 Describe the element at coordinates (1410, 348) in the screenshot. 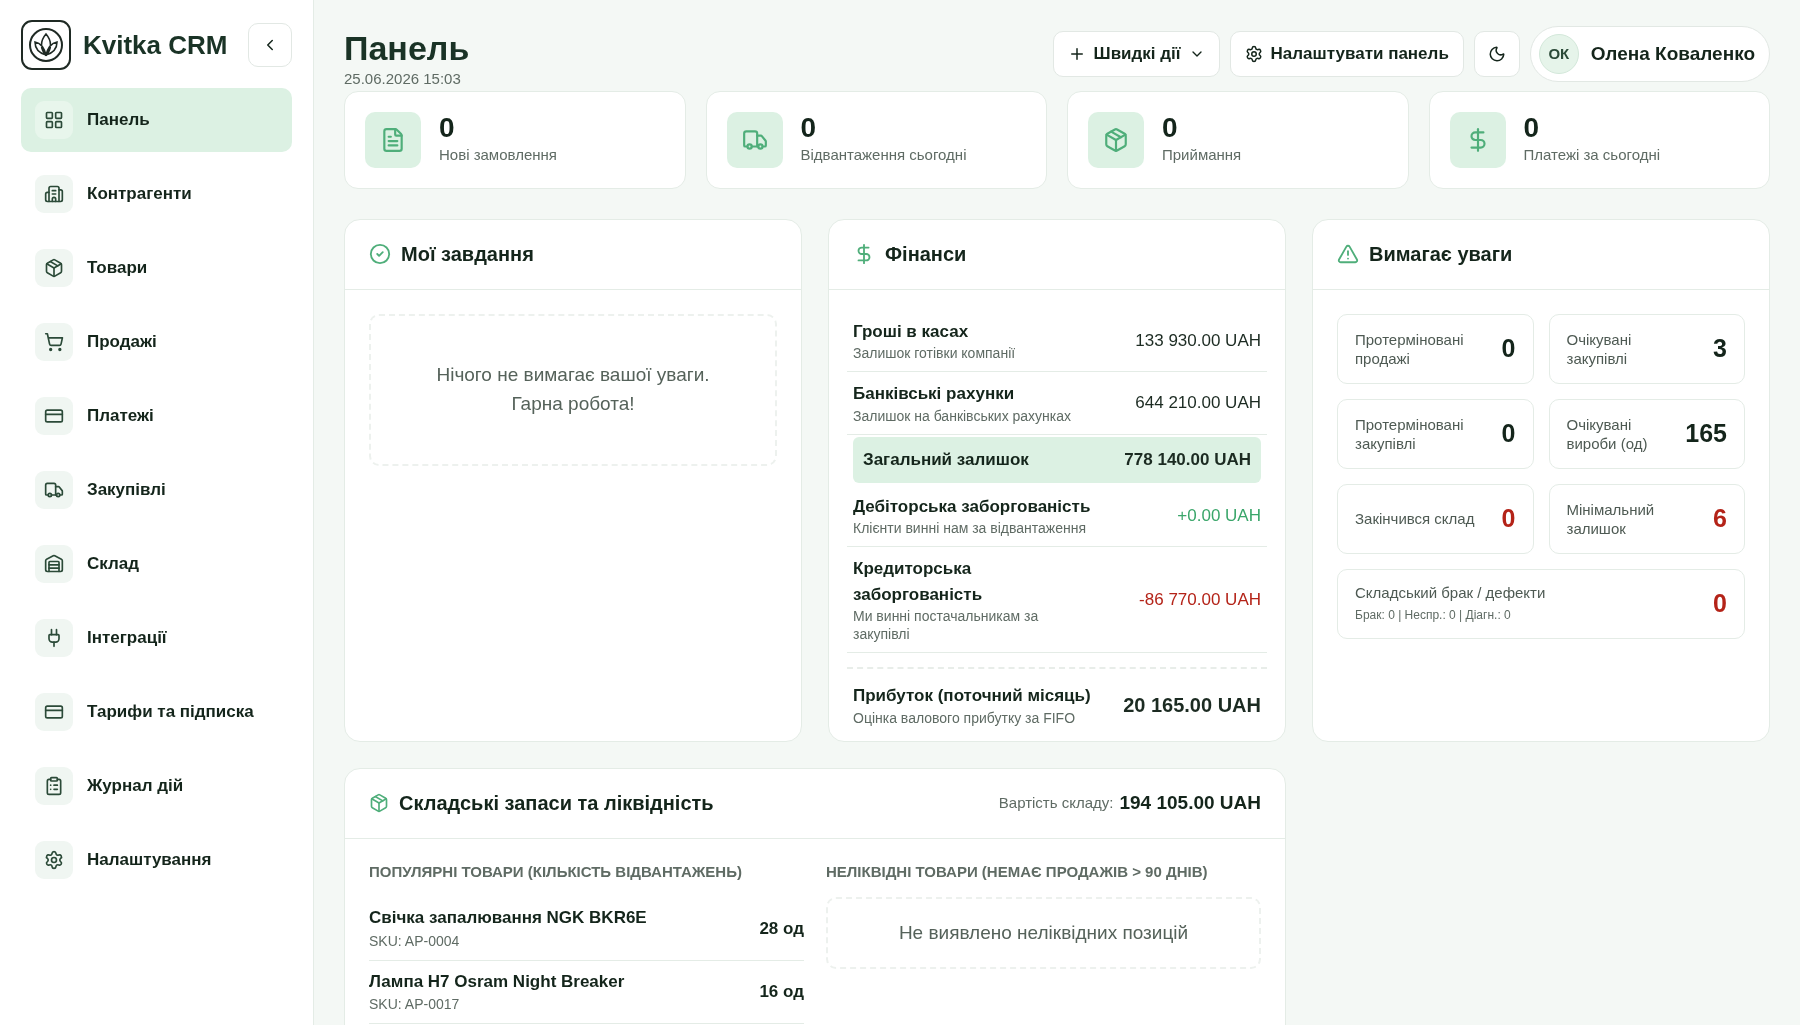

I see `tile-label: Протерміновані продажі` at that location.